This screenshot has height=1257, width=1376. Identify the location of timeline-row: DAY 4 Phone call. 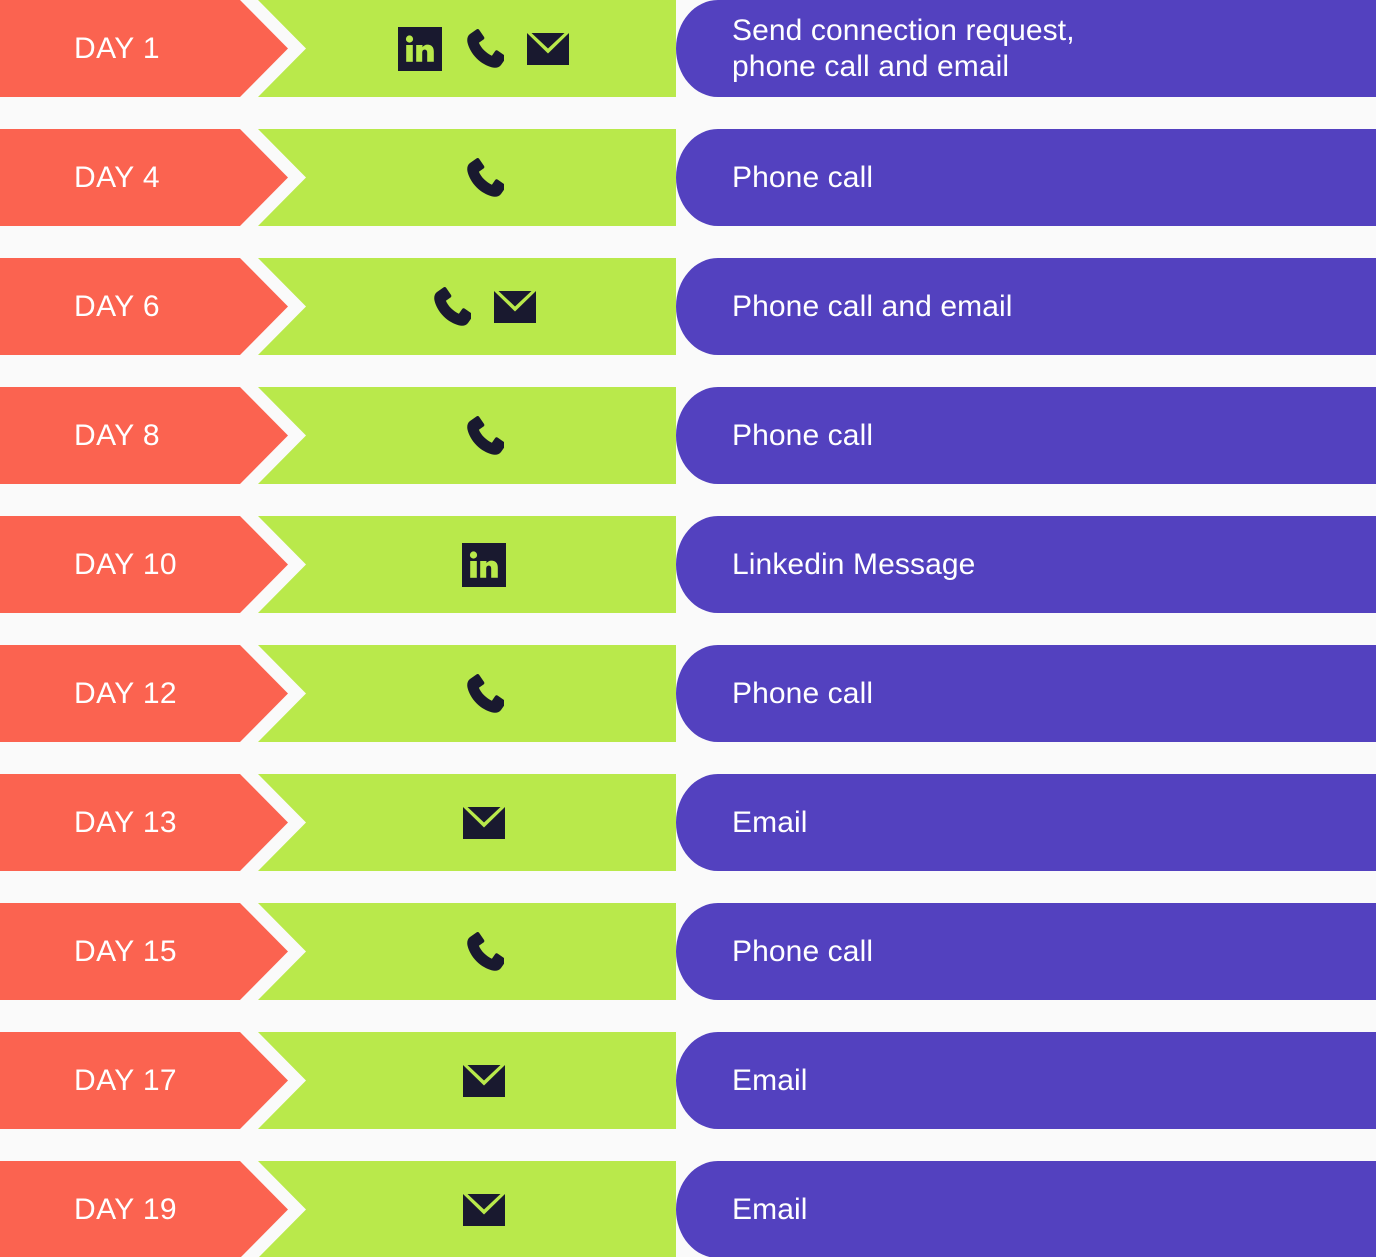
(688, 177).